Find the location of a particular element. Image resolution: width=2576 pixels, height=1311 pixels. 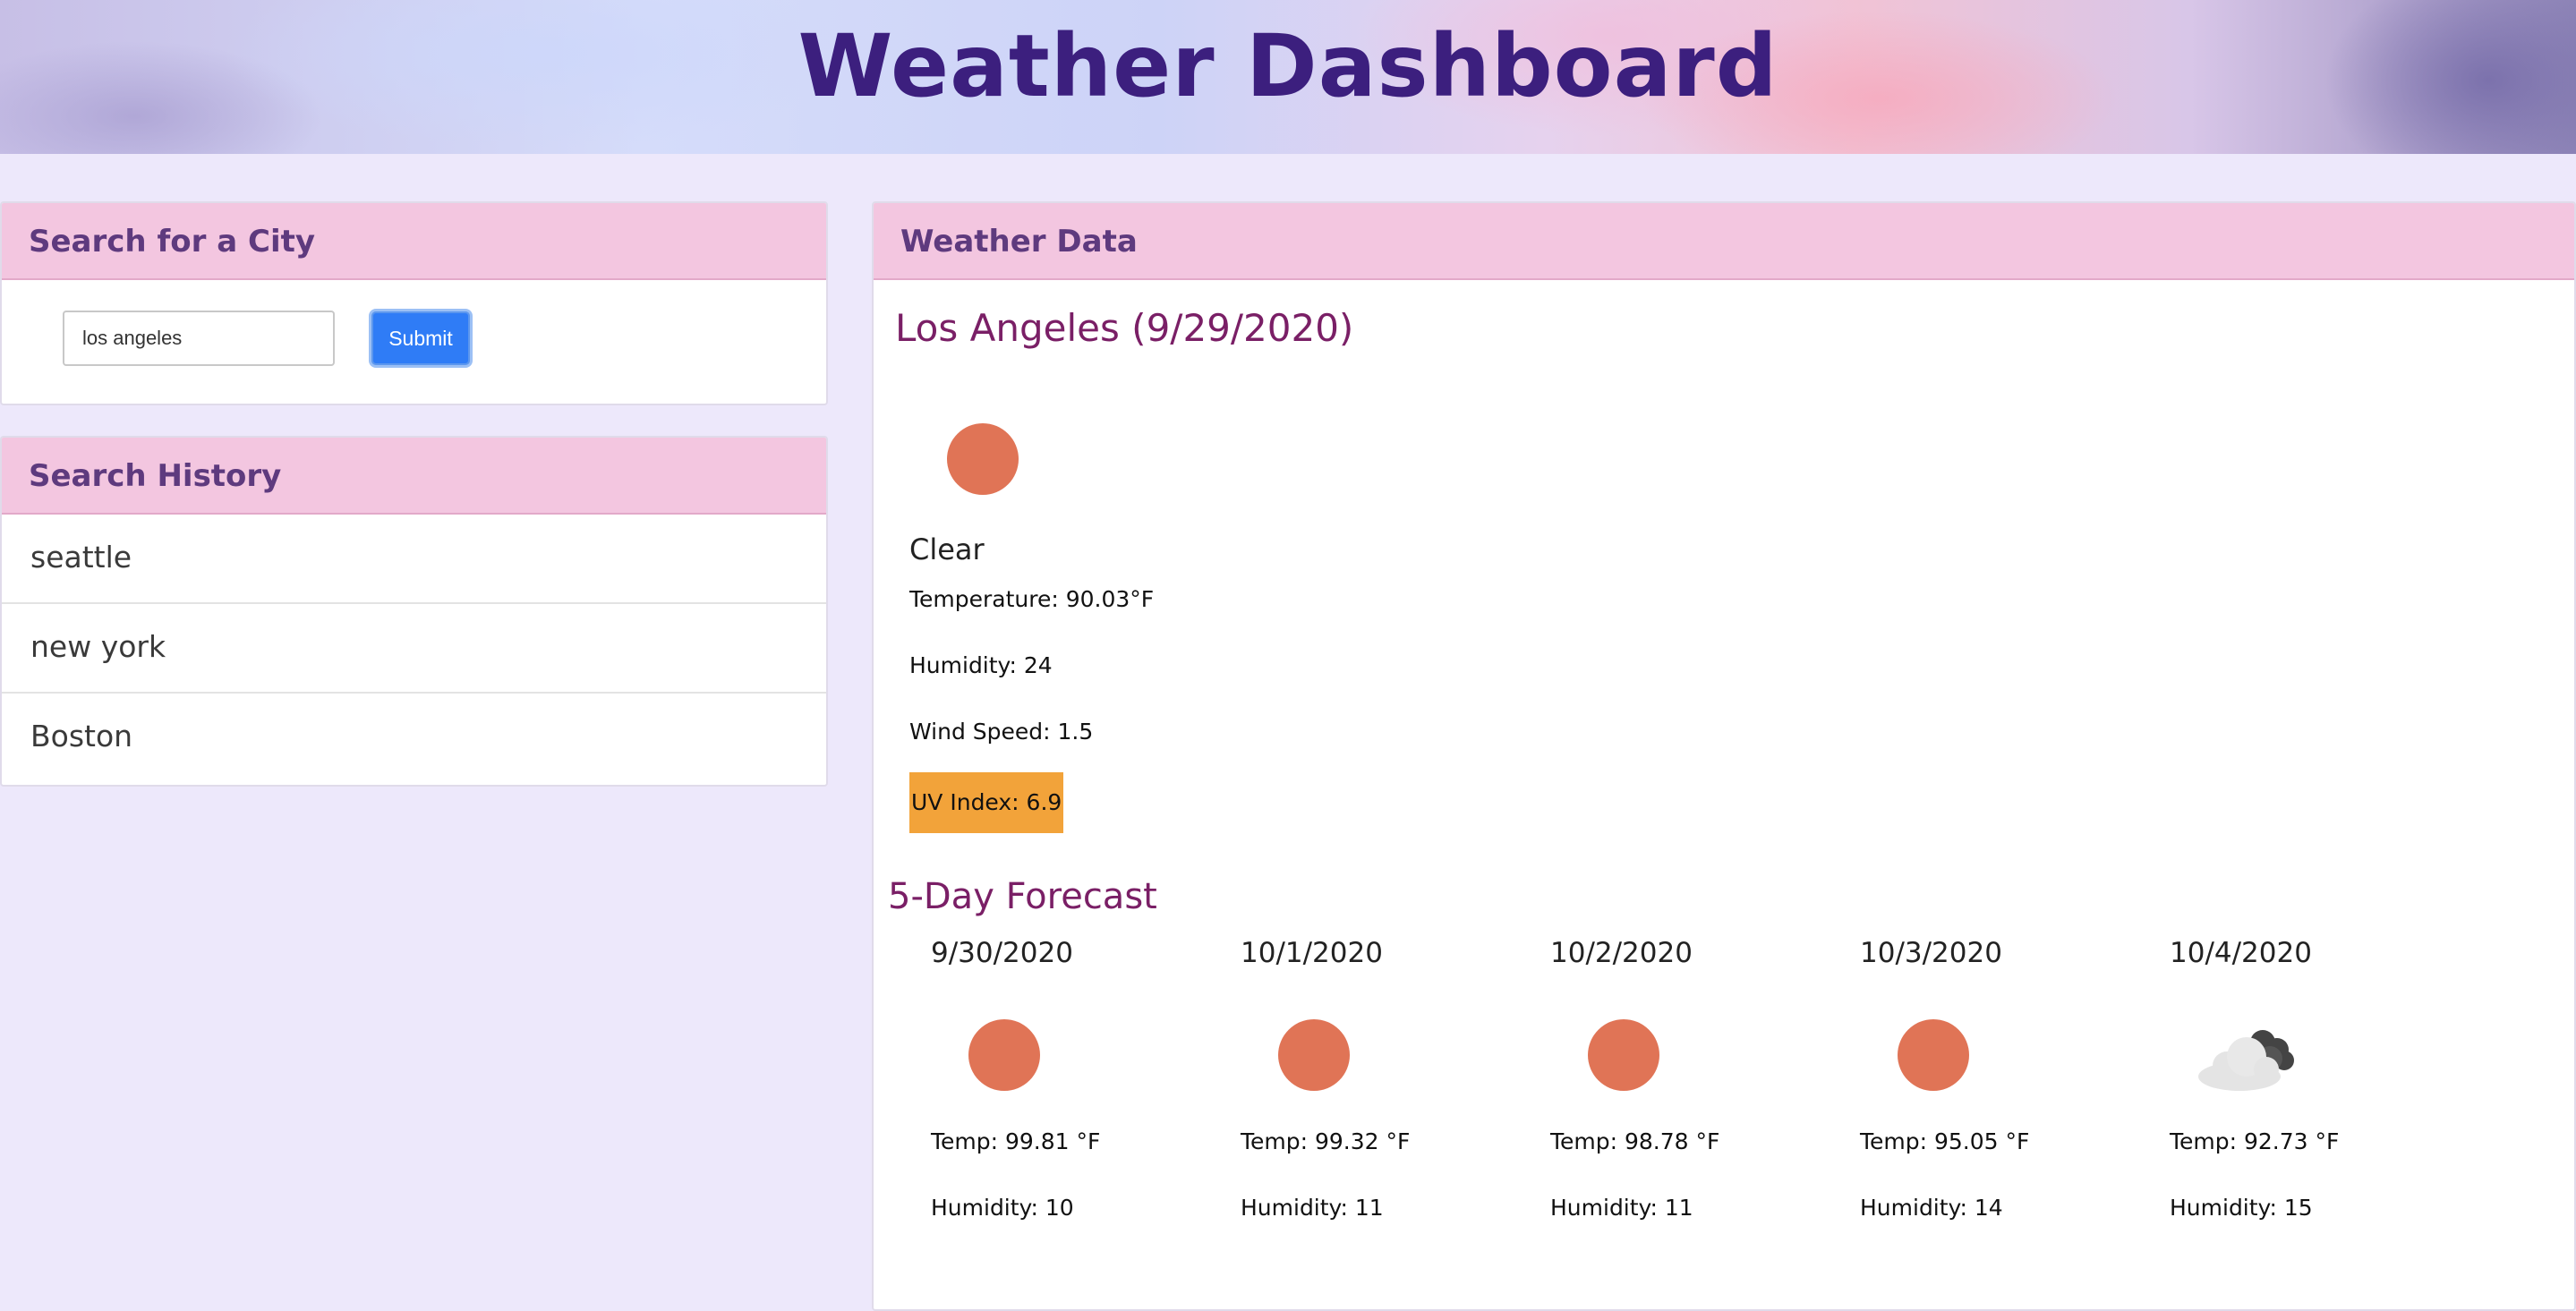

history-item-boston: Boston is located at coordinates (414, 738).